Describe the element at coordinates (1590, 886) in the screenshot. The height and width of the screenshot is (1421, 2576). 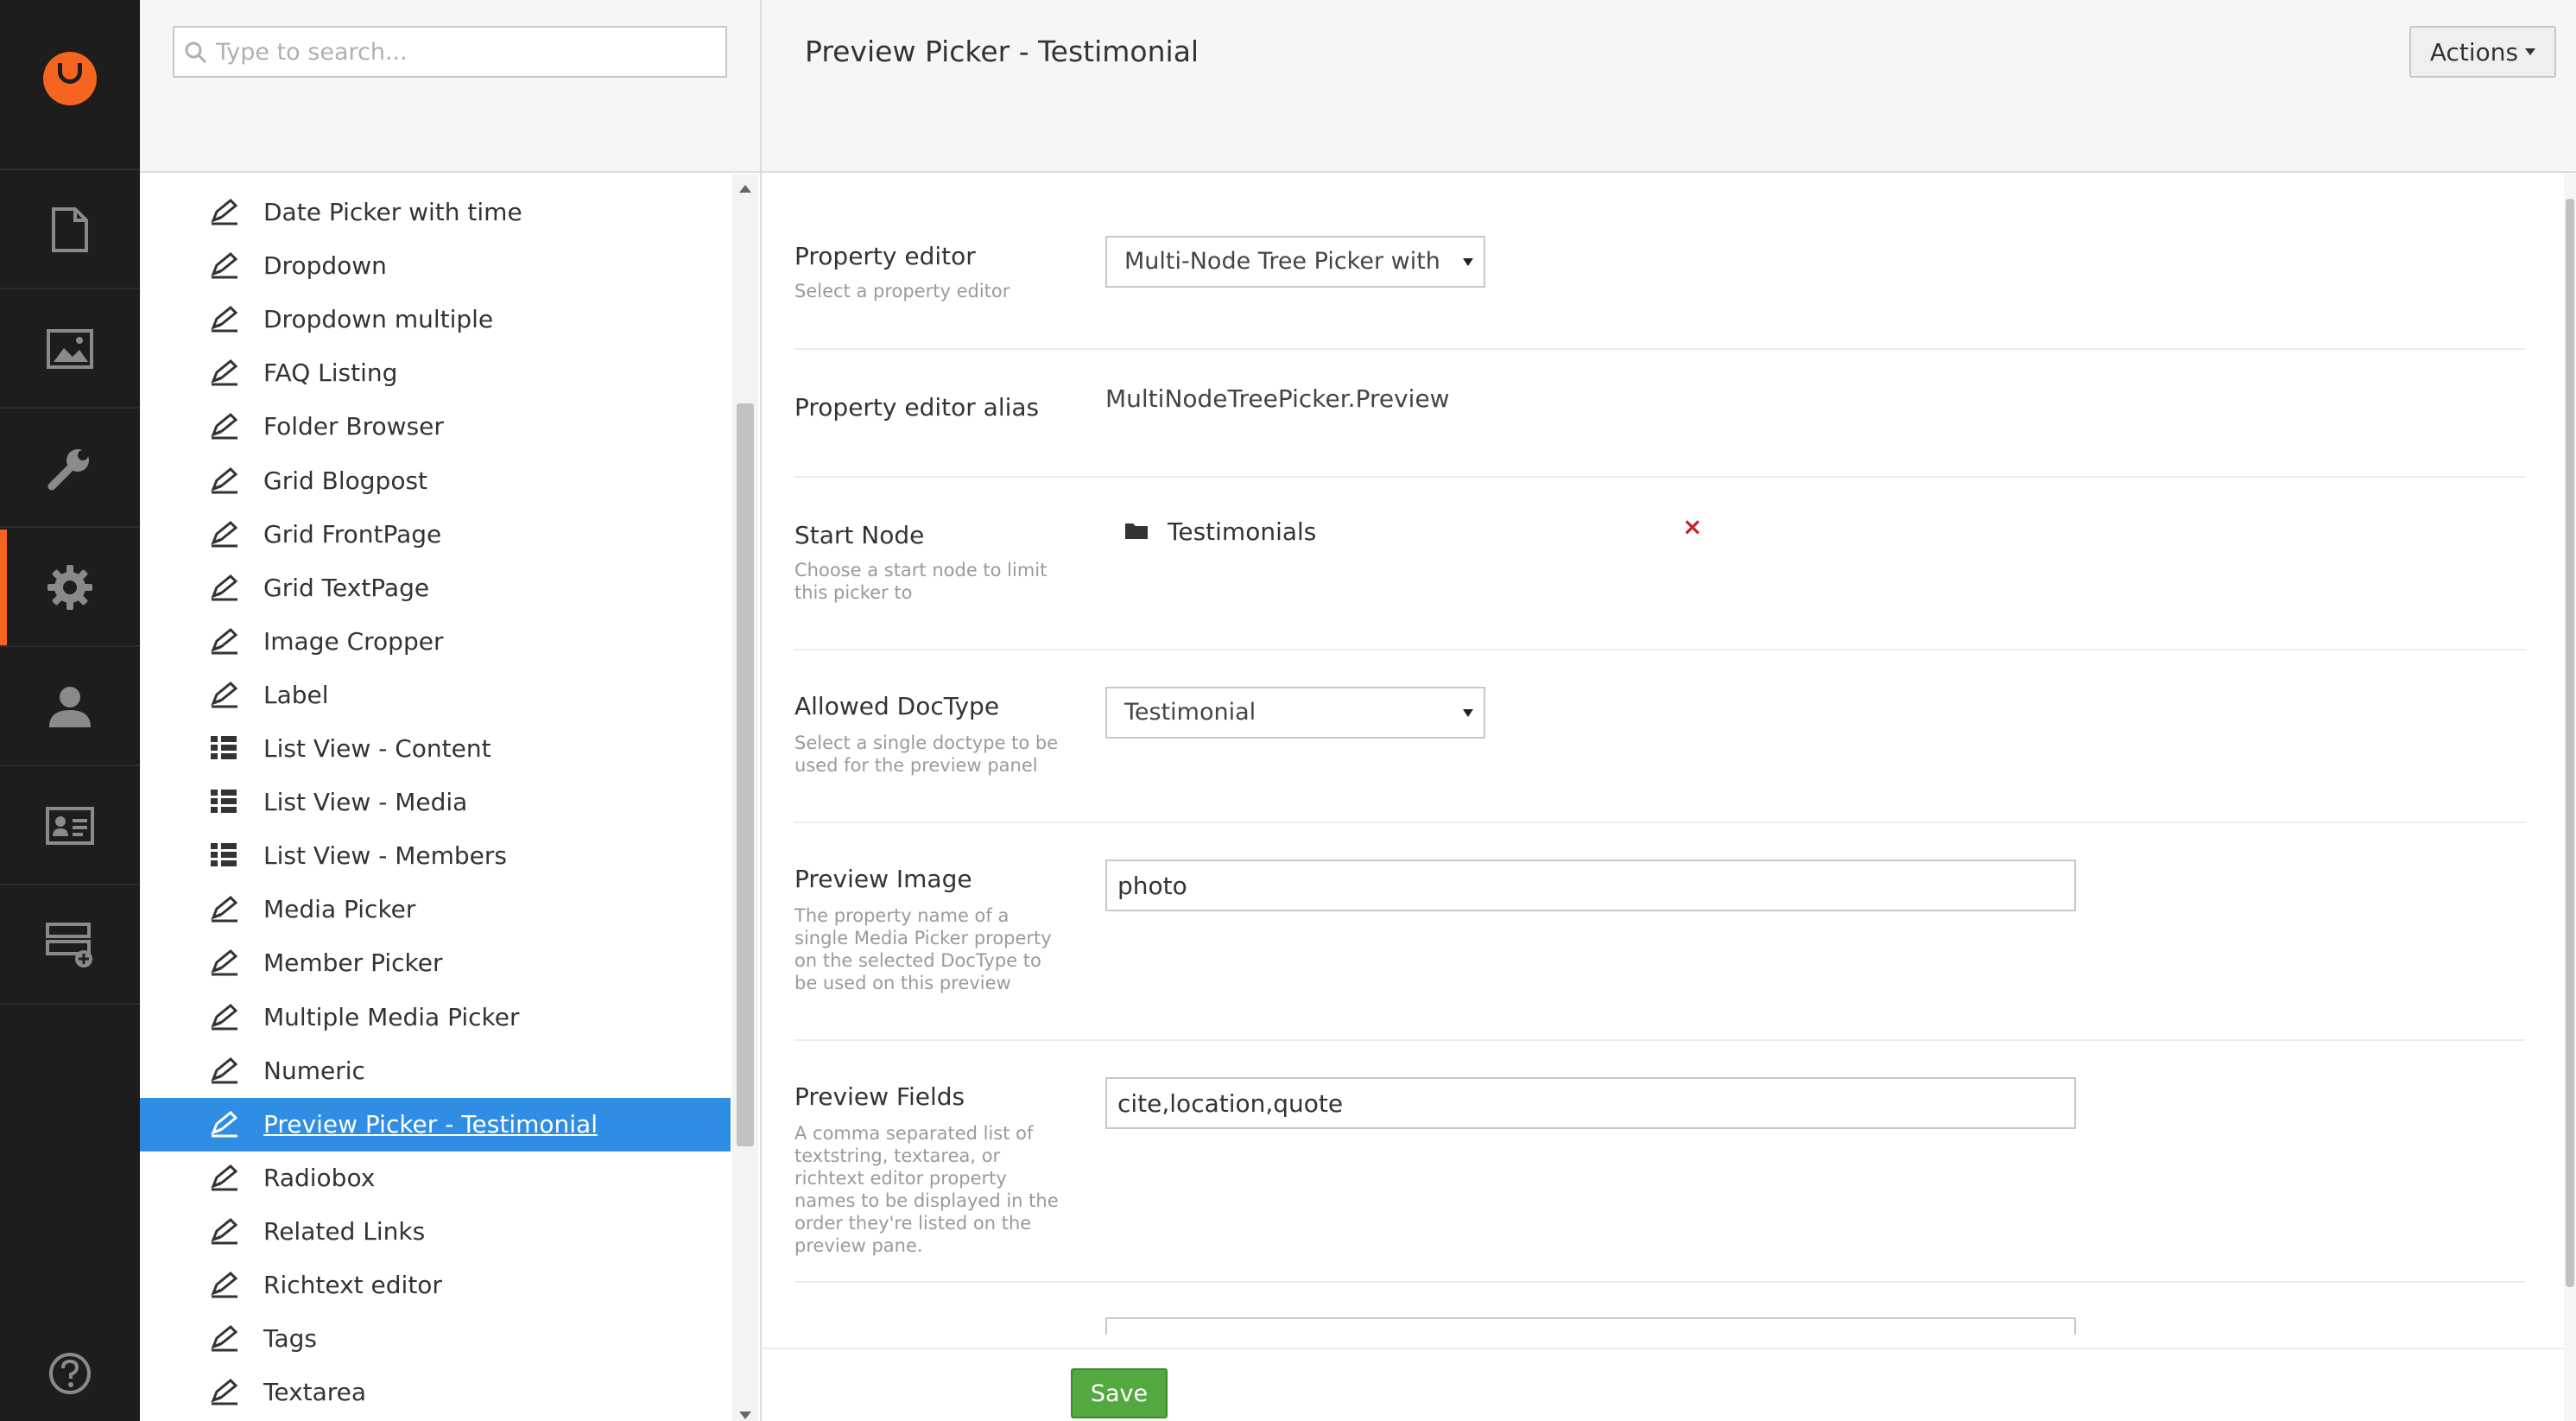
I see `preview-image-input` at that location.